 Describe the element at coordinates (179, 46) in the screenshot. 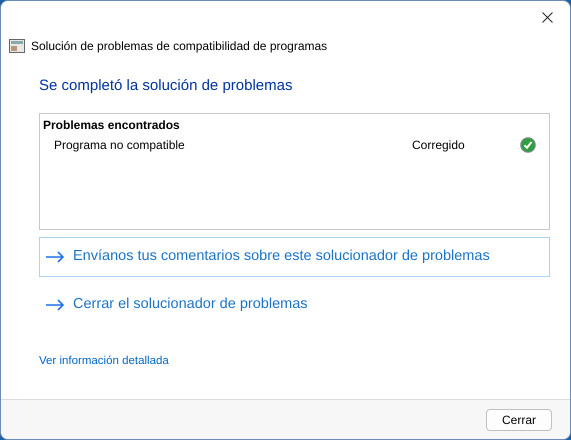

I see `window-title: Solución de problemas de compatibilidad de programas` at that location.